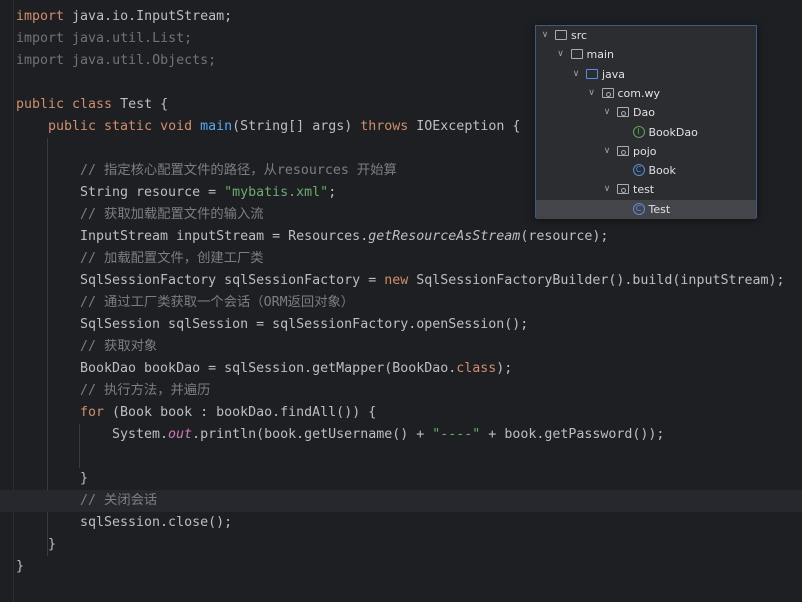 Image resolution: width=802 pixels, height=602 pixels. What do you see at coordinates (401, 303) in the screenshot?
I see `code-line: // 通过工厂类获取一个会话（ORM返回对象）` at bounding box center [401, 303].